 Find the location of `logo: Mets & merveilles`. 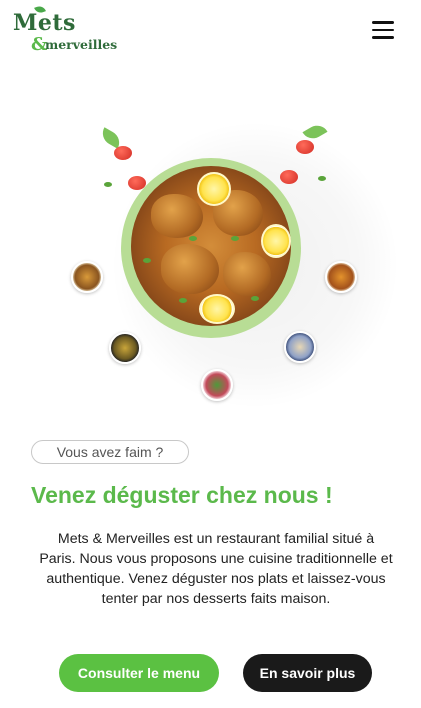

logo: Mets & merveilles is located at coordinates (68, 30).